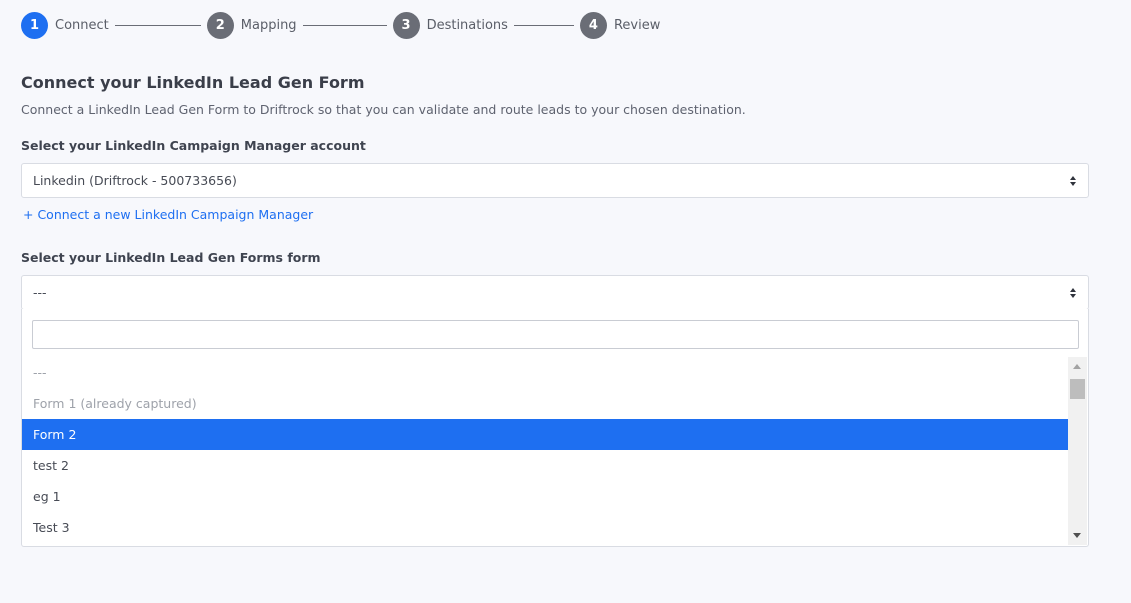 This screenshot has width=1131, height=603. What do you see at coordinates (545, 403) in the screenshot?
I see `dropdown-option: Form 1 (already captured)` at bounding box center [545, 403].